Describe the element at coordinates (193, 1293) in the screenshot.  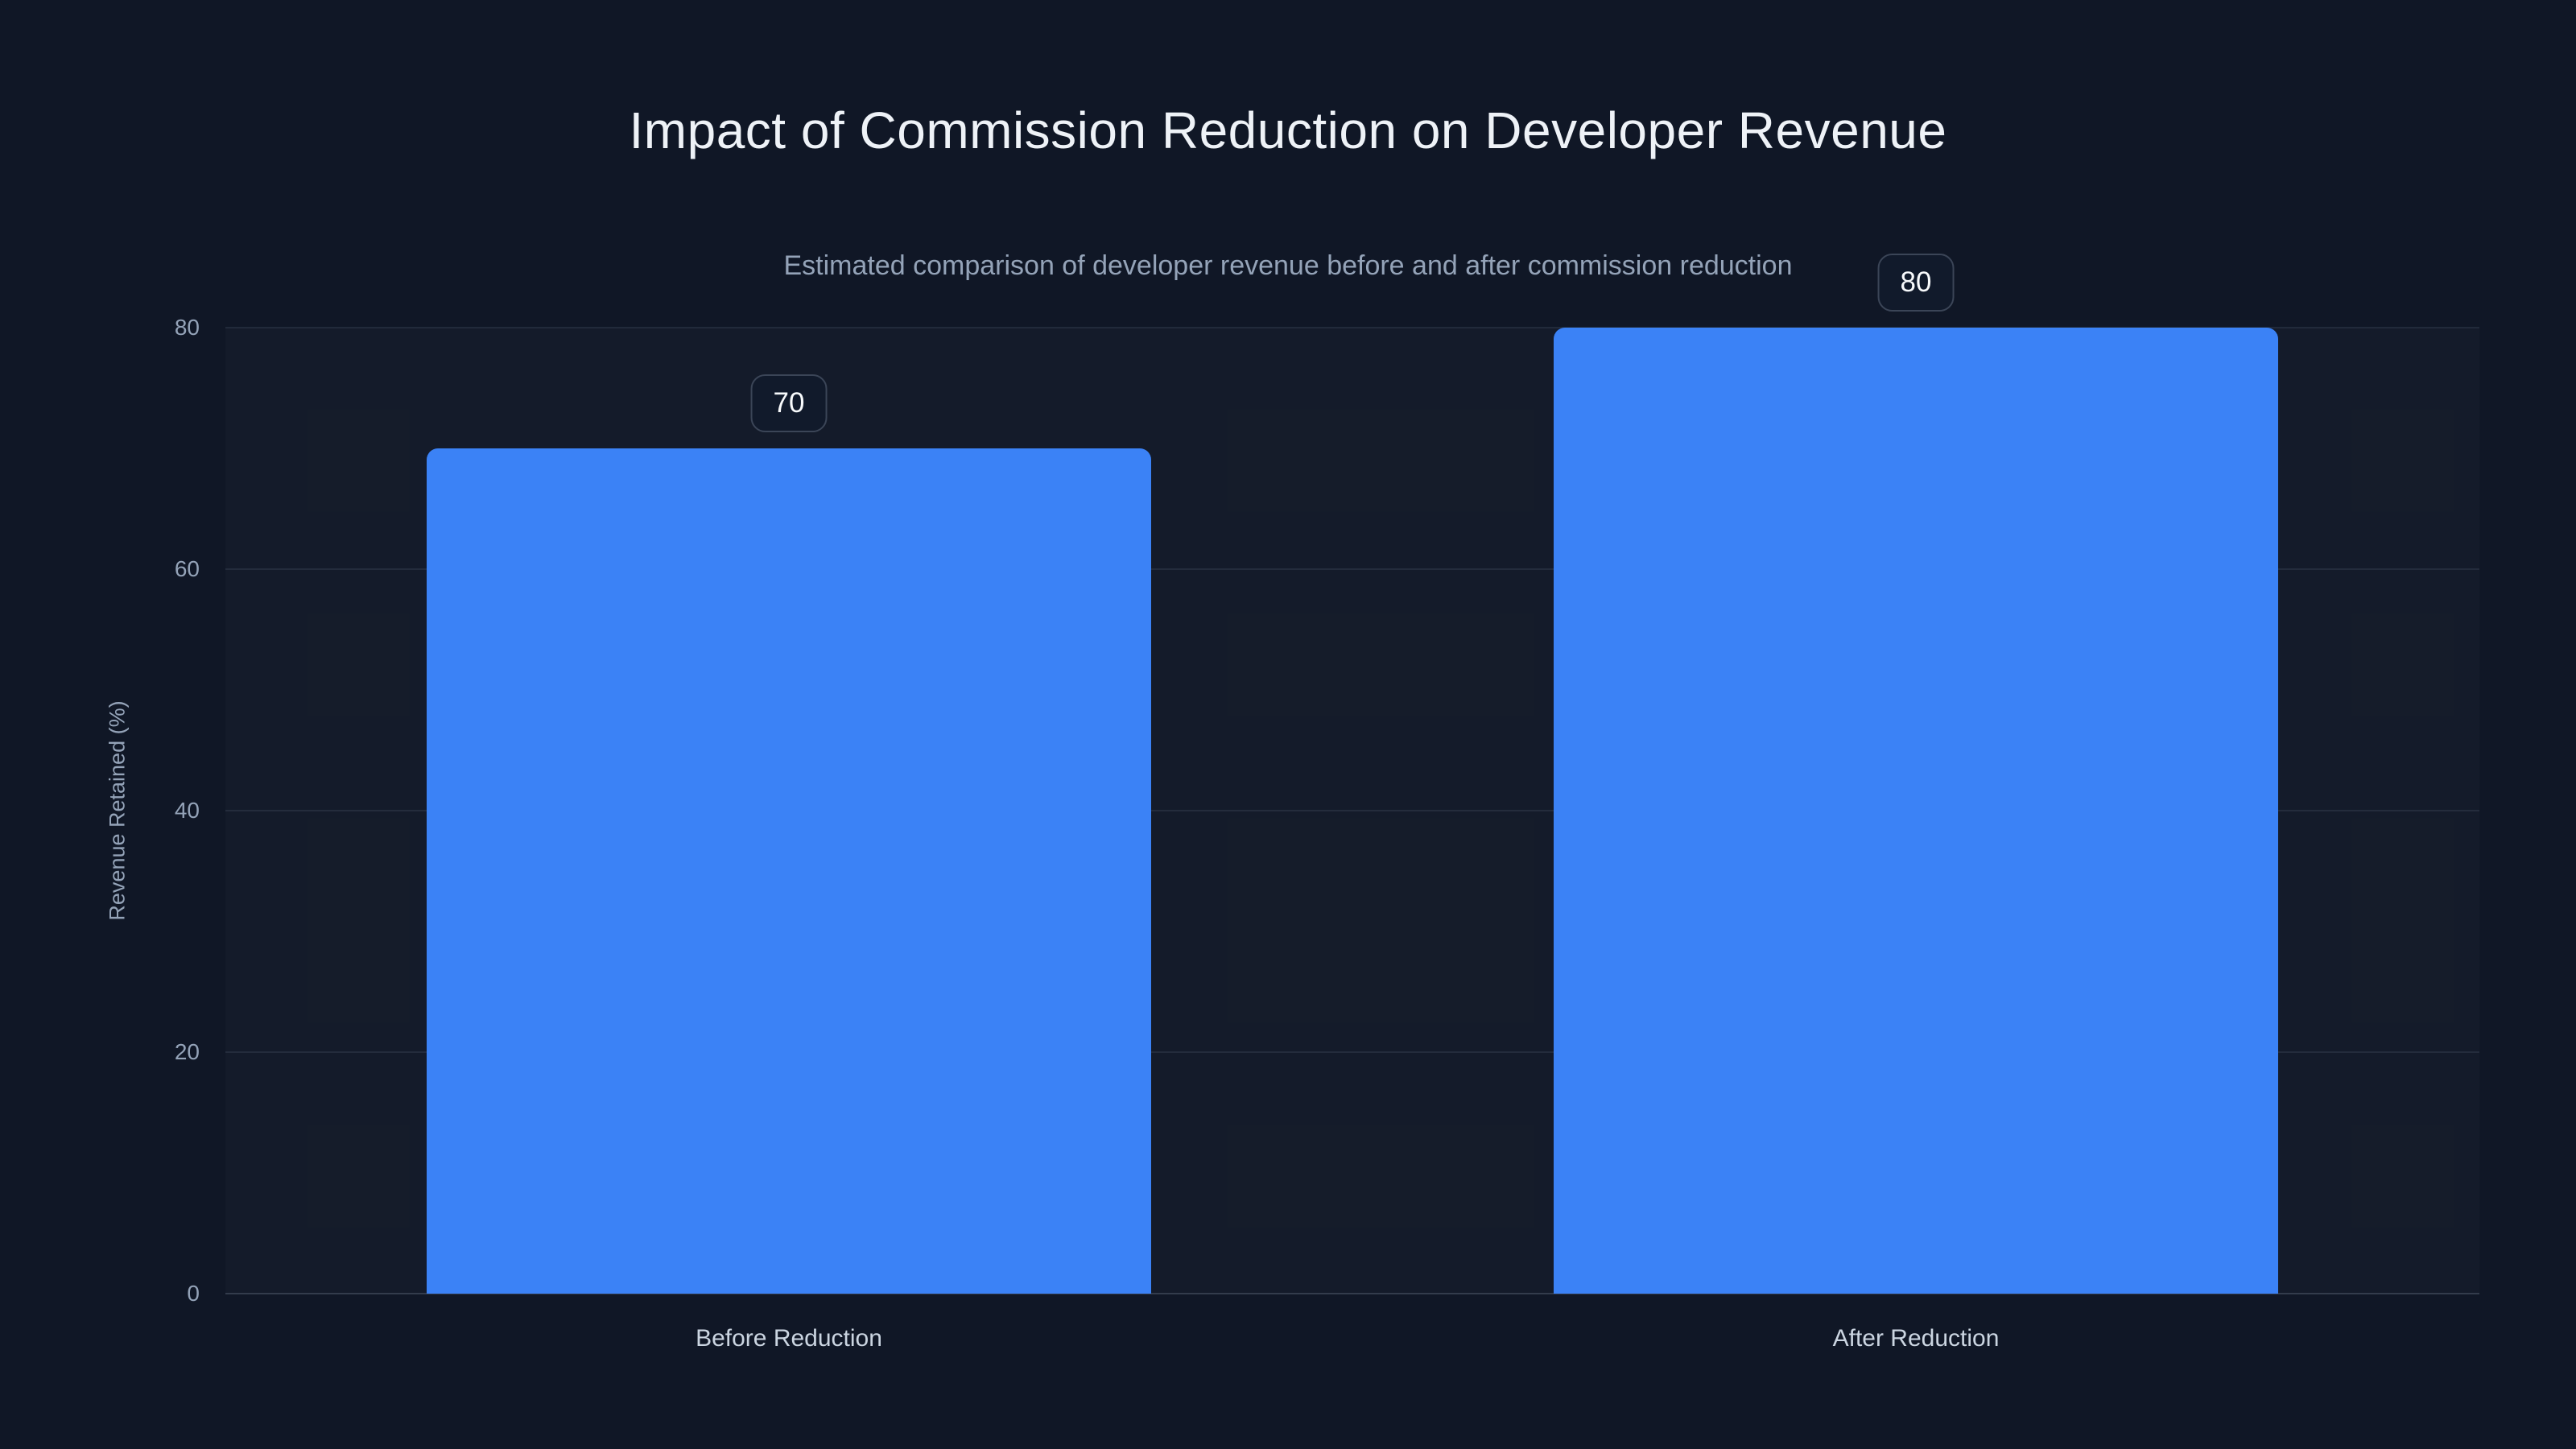
I see `y-tick-label: 0` at that location.